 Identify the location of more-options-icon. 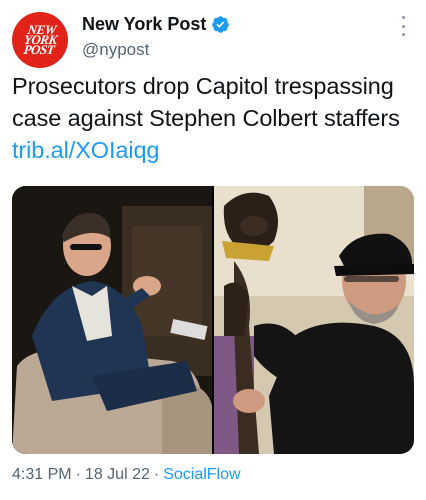
(403, 26).